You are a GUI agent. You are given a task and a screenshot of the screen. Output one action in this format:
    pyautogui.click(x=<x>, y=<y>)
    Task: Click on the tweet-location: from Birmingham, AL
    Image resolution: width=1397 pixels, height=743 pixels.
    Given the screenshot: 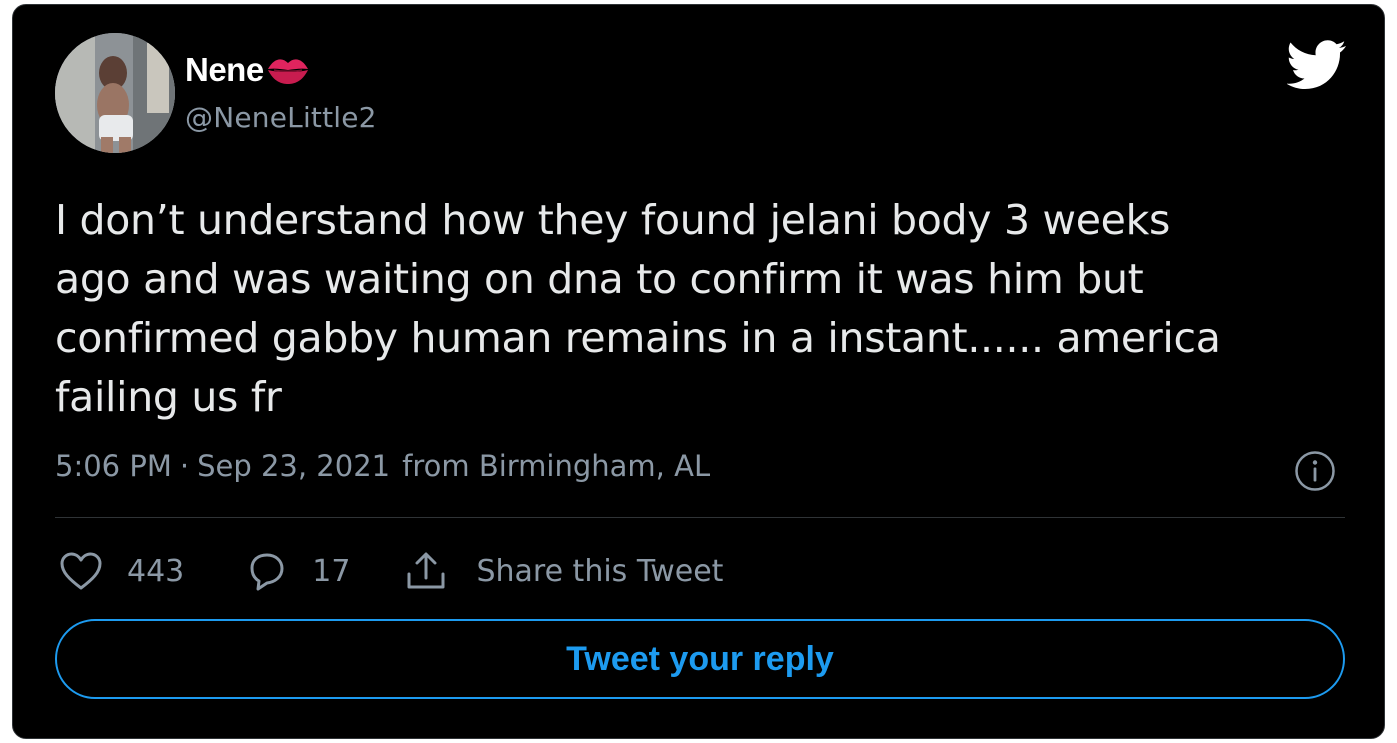 What is the action you would take?
    pyautogui.click(x=556, y=466)
    